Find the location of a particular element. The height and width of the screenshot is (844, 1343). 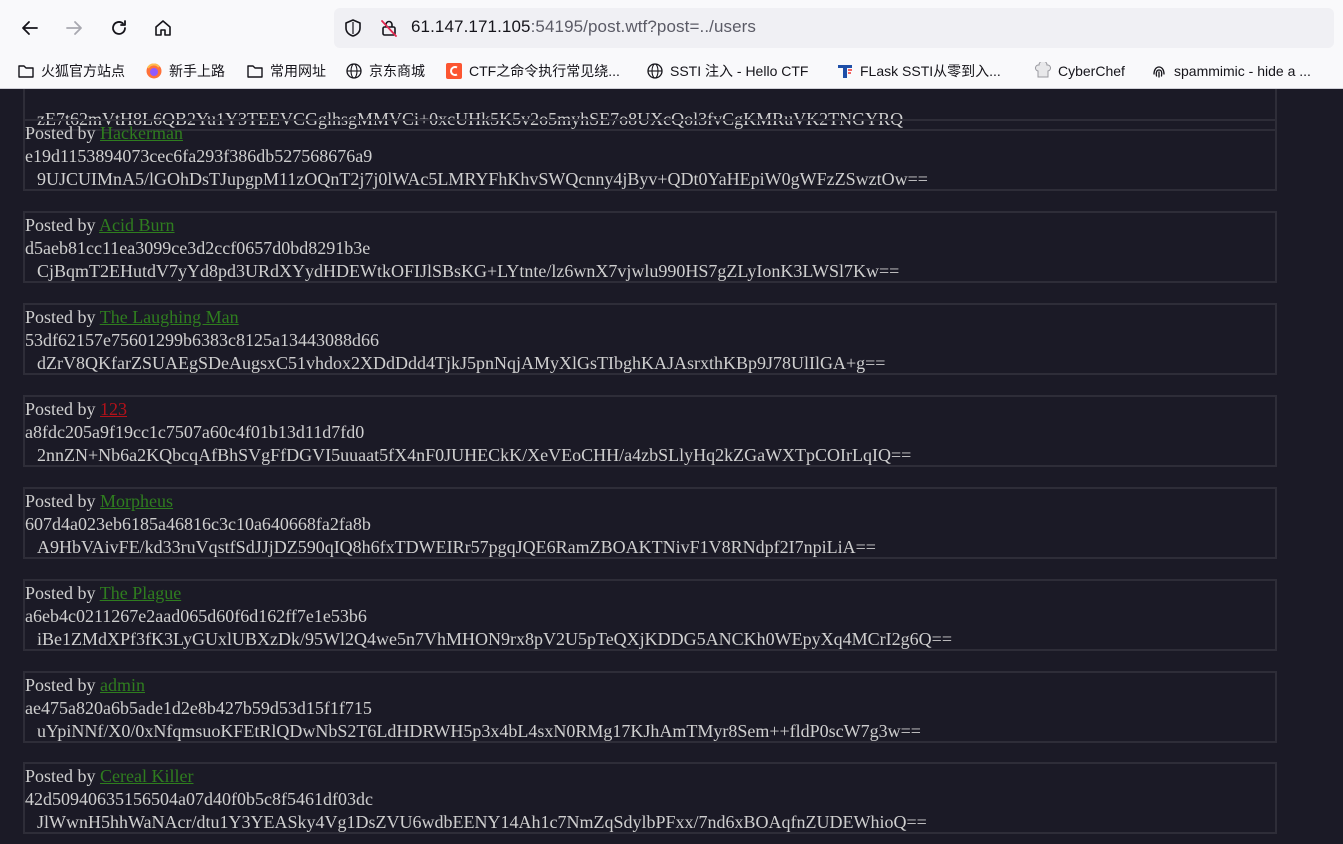

post-hash: a8fdc205a9f19cc1c7507a60c4f01b13d11d7fd0 is located at coordinates (195, 432).